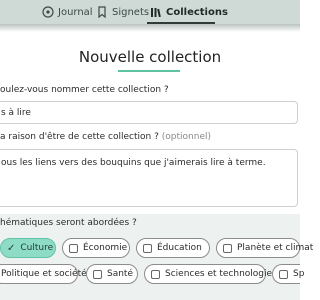 The image size is (320, 300). I want to click on theme-chip-culture: ✓ Culture, so click(28, 248).